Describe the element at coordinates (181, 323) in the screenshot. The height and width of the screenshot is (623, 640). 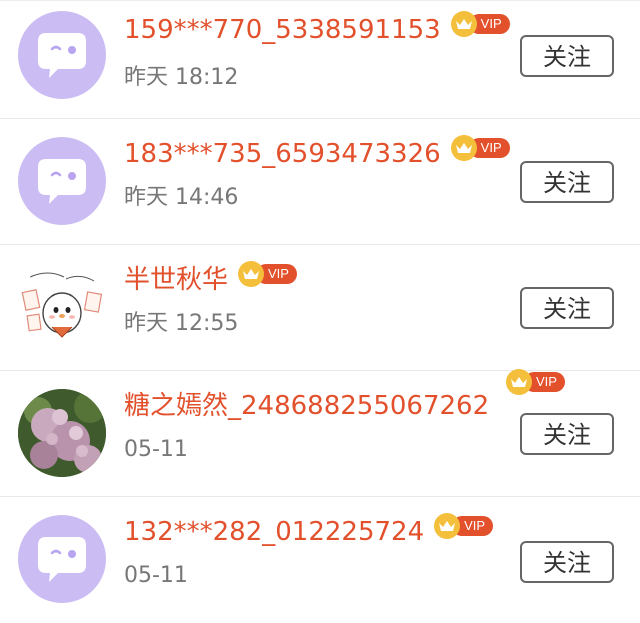
I see `last-active-time: 昨天 12:55` at that location.